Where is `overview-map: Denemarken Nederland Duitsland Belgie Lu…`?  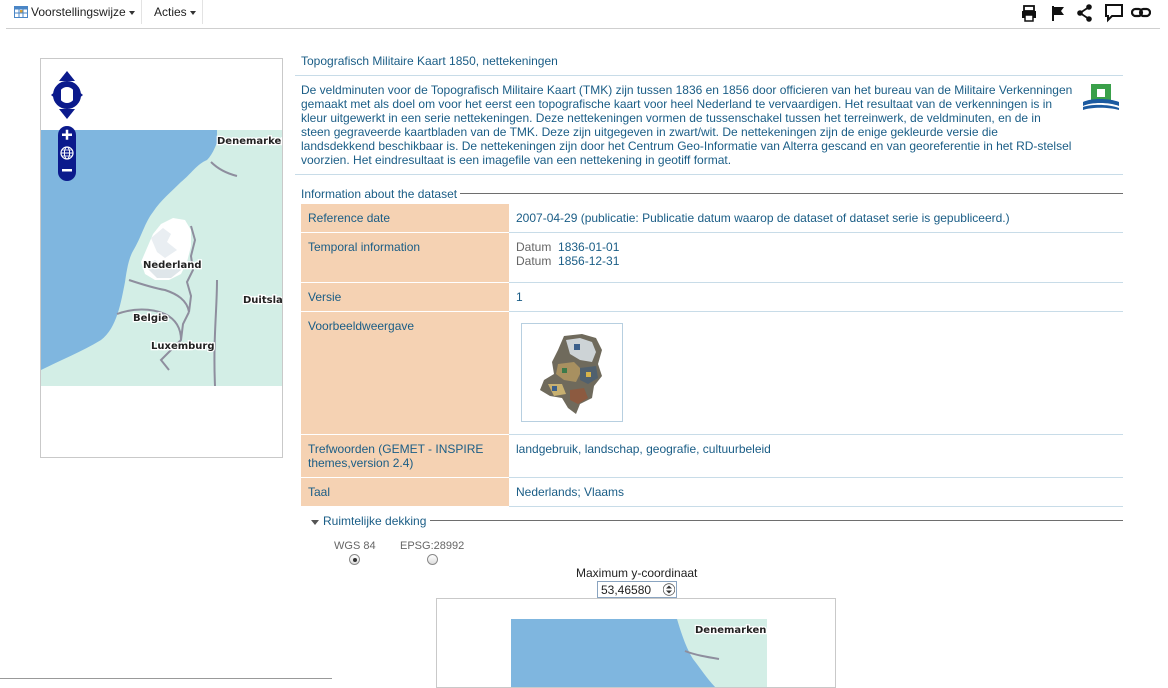
overview-map: Denemarken Nederland Duitsland Belgie Lu… is located at coordinates (161, 258).